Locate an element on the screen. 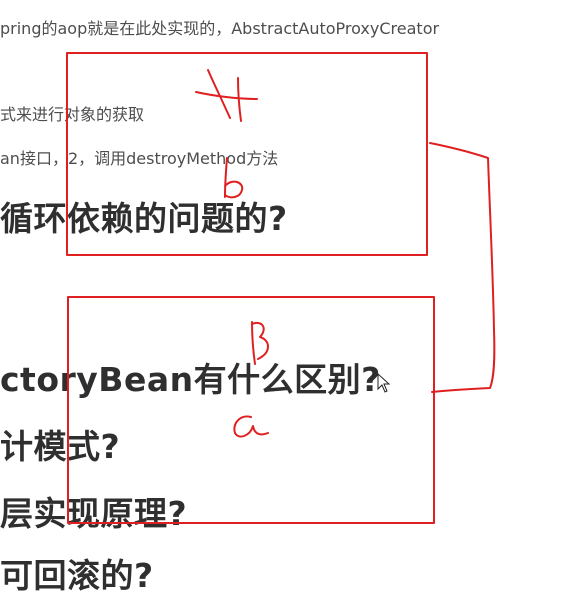 This screenshot has height=597, width=575. annotation-connector is located at coordinates (462, 267).